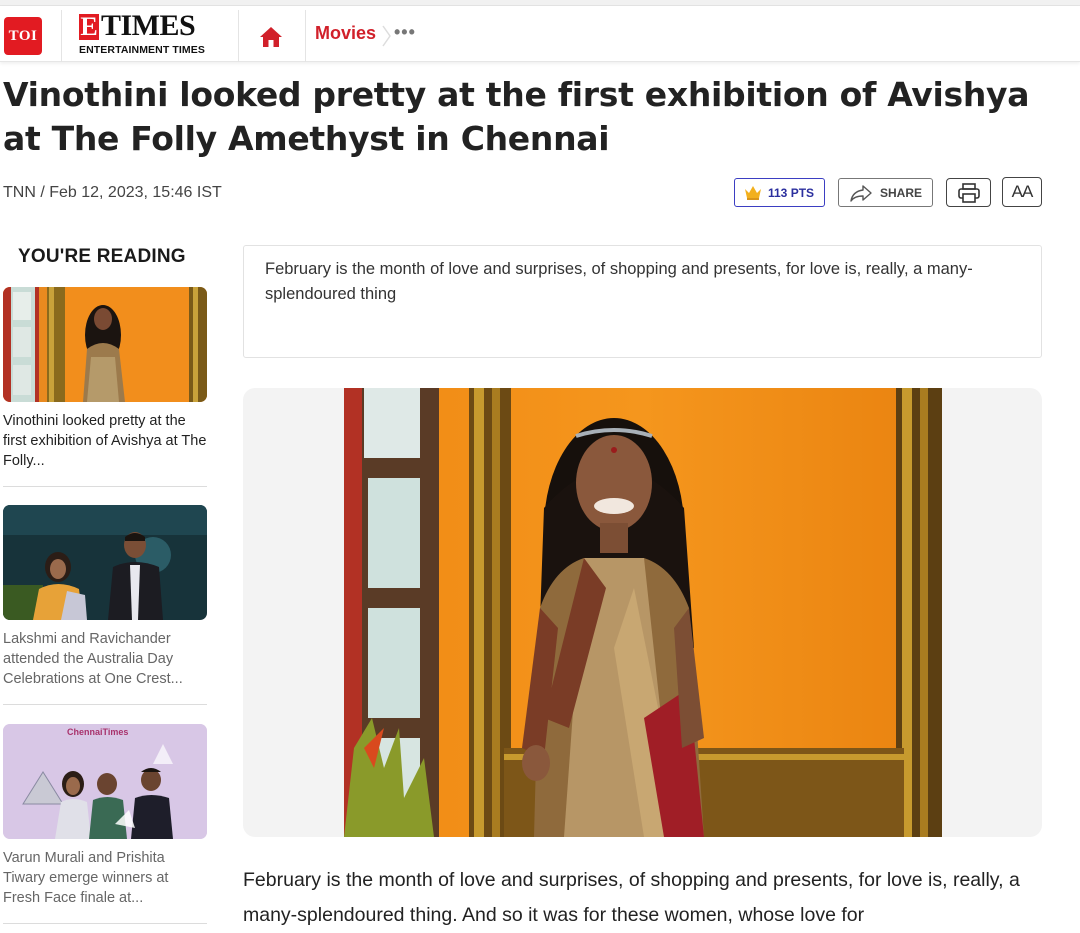  I want to click on etimes-logo: E TIMES ENTERTAINMENT TIMES, so click(144, 33).